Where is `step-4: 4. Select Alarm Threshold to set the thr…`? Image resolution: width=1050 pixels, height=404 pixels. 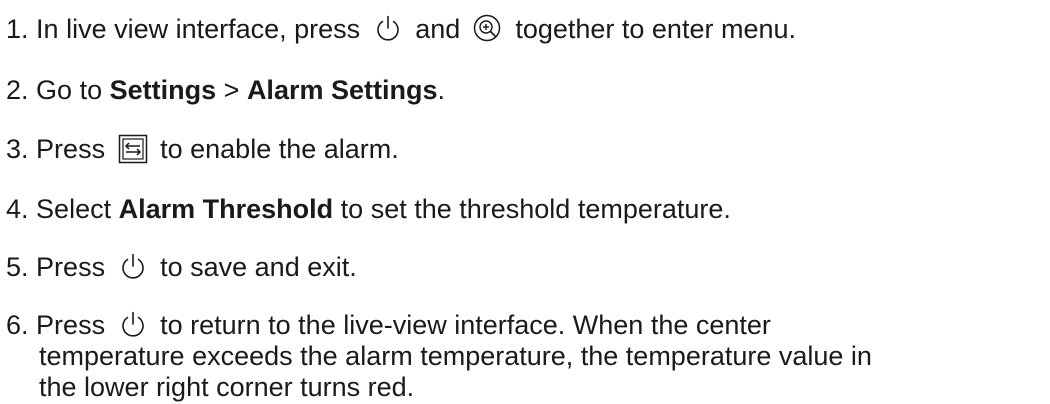
step-4: 4. Select Alarm Threshold to set the thr… is located at coordinates (368, 209).